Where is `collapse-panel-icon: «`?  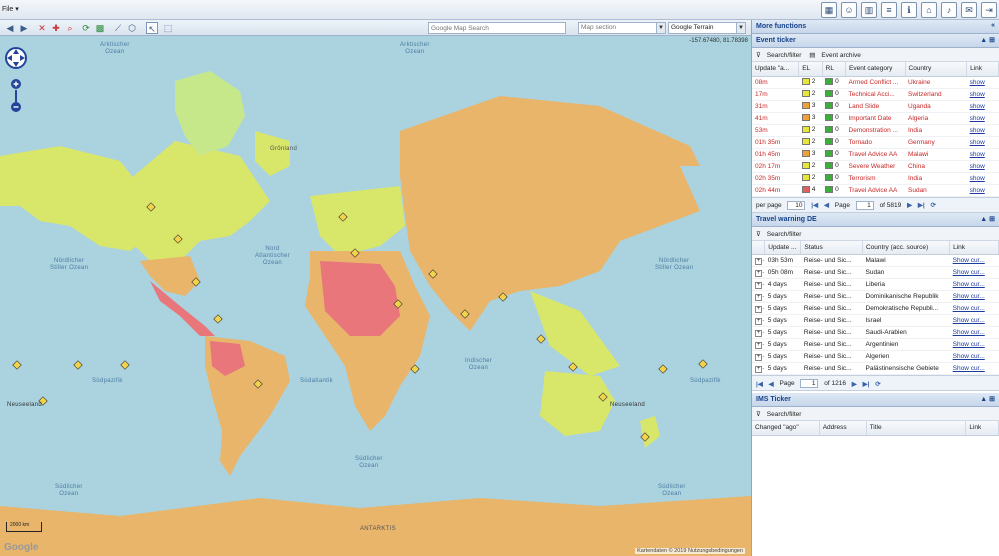 collapse-panel-icon: « is located at coordinates (993, 25).